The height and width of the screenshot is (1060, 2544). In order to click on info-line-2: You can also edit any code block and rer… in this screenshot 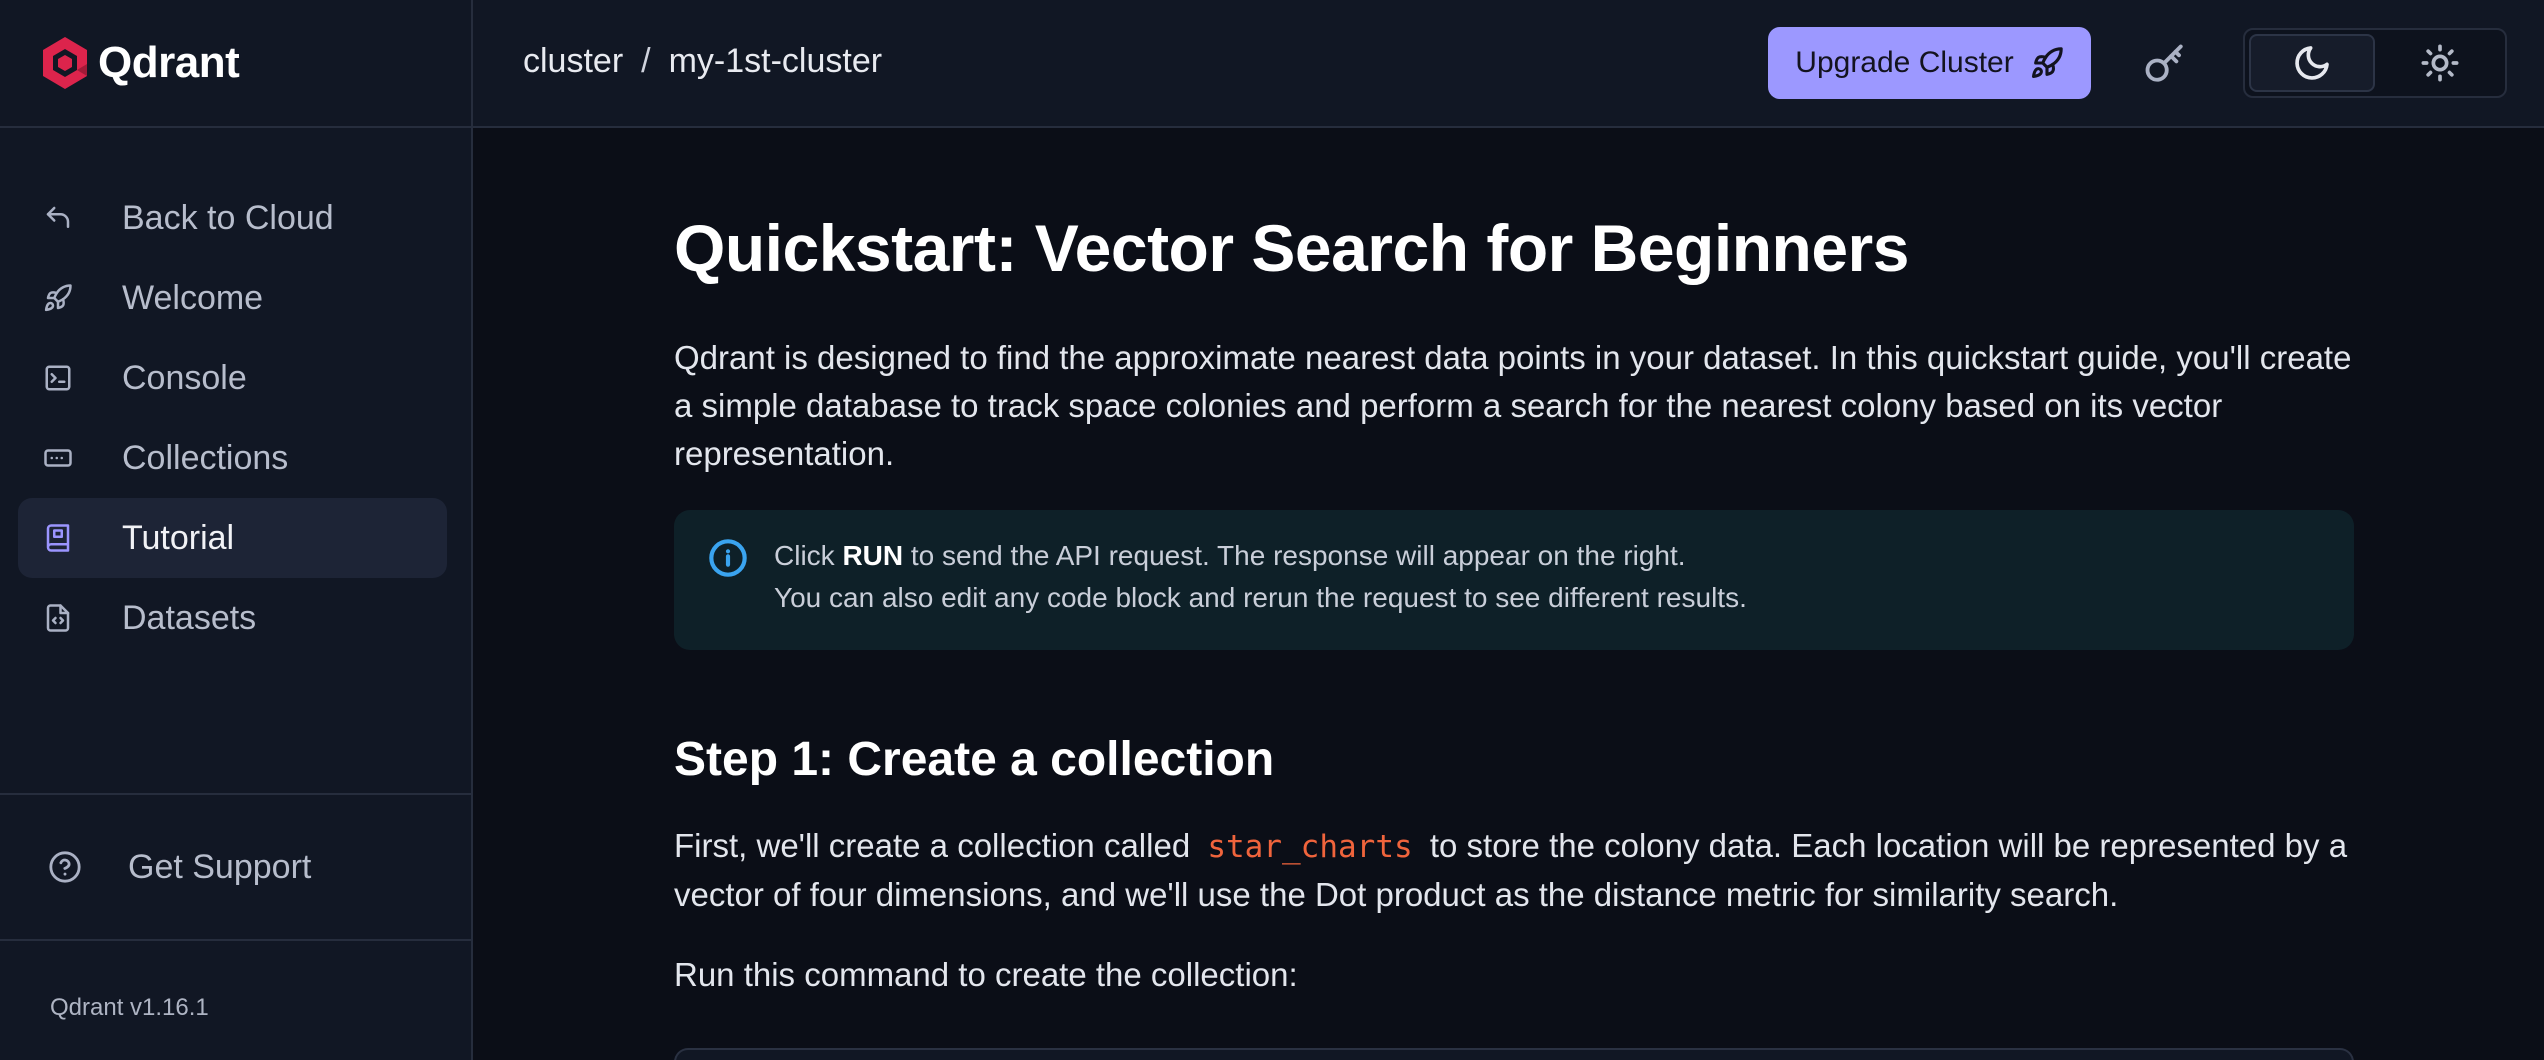, I will do `click(1260, 597)`.